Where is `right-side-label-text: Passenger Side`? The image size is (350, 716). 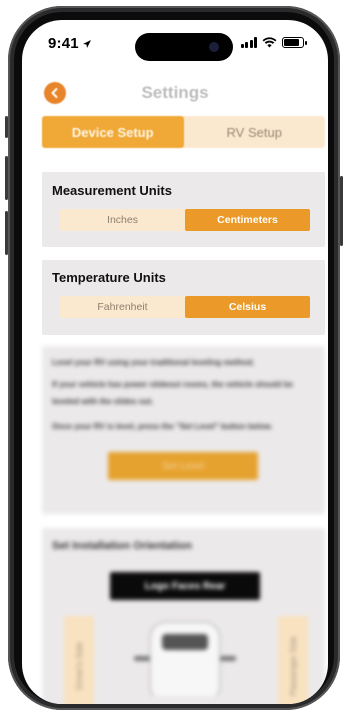
right-side-label-text: Passenger Side is located at coordinates (293, 666).